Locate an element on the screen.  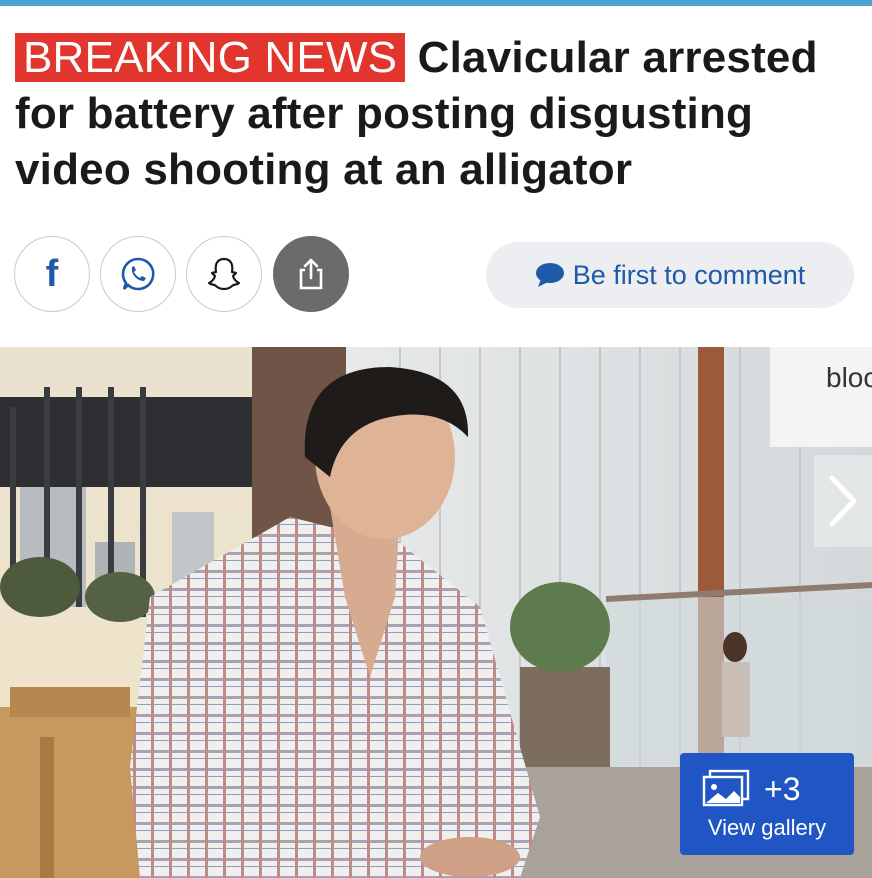
share-bar: f Be first to comment is located at coordinates (436, 275).